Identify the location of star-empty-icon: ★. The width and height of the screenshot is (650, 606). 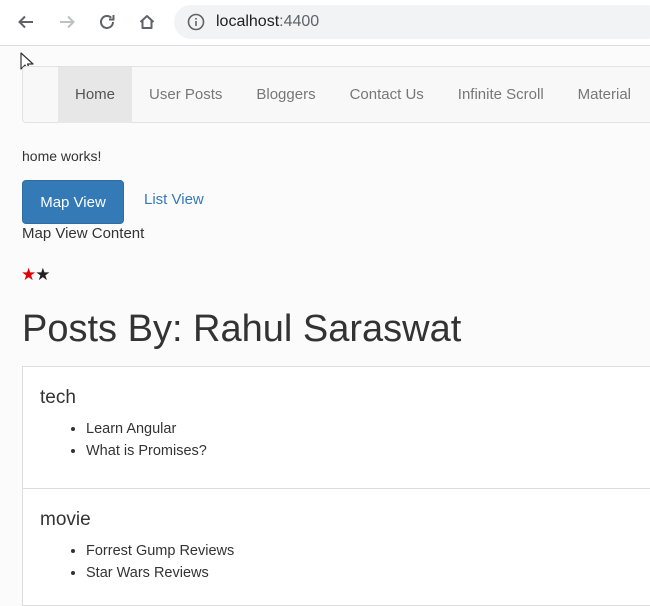
(42, 274).